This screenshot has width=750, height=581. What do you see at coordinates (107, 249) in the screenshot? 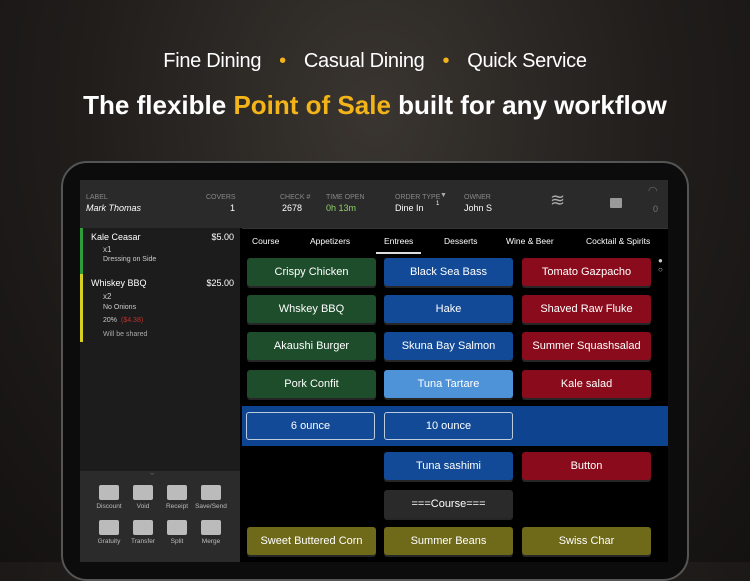
I see `item-qty: x1` at bounding box center [107, 249].